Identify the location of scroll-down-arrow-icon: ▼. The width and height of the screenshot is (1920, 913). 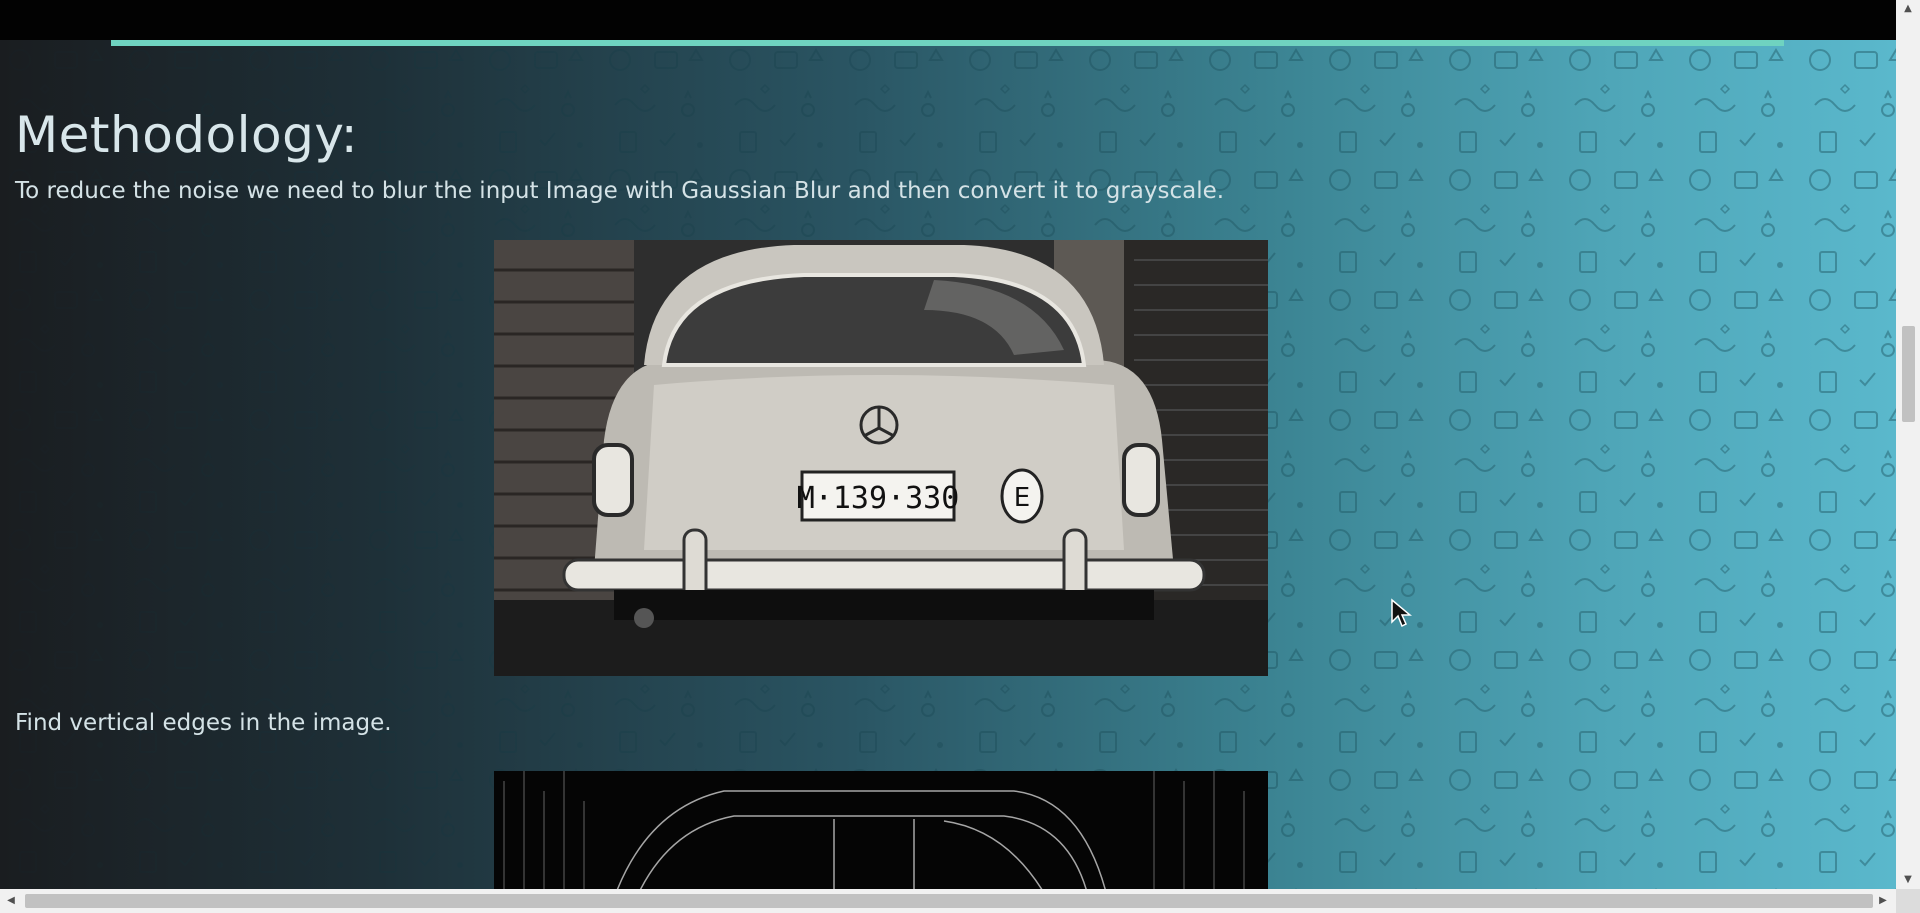
(1908, 880).